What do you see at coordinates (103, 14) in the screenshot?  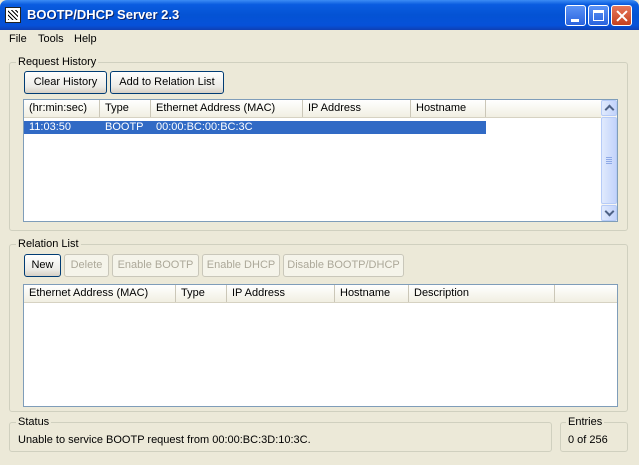 I see `window-title: BOOTP/DHCP Server 2.3` at bounding box center [103, 14].